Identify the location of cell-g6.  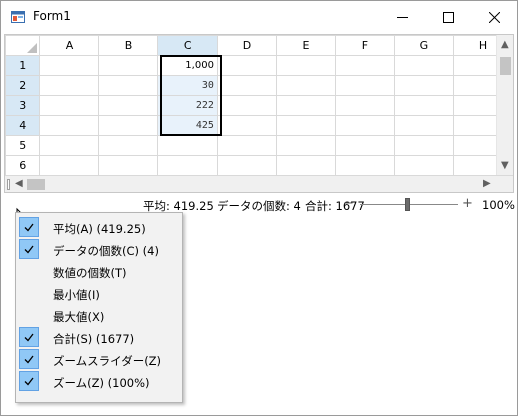
(423, 165).